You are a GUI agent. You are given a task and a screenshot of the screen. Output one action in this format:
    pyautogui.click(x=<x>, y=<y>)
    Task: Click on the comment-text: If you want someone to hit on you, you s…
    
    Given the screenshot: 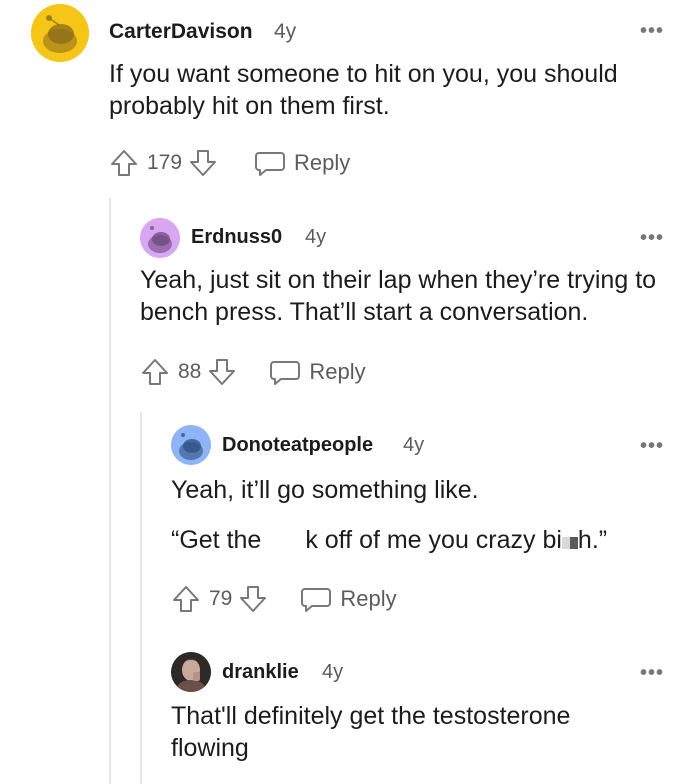 What is the action you would take?
    pyautogui.click(x=363, y=90)
    